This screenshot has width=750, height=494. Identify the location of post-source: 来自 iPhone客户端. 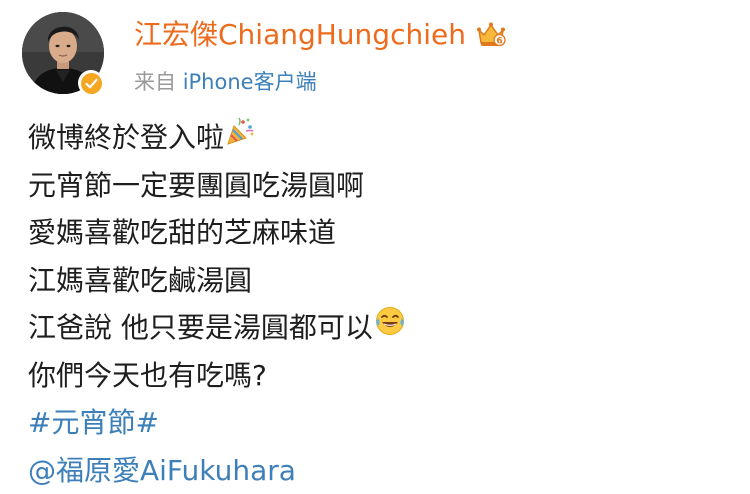
(225, 81).